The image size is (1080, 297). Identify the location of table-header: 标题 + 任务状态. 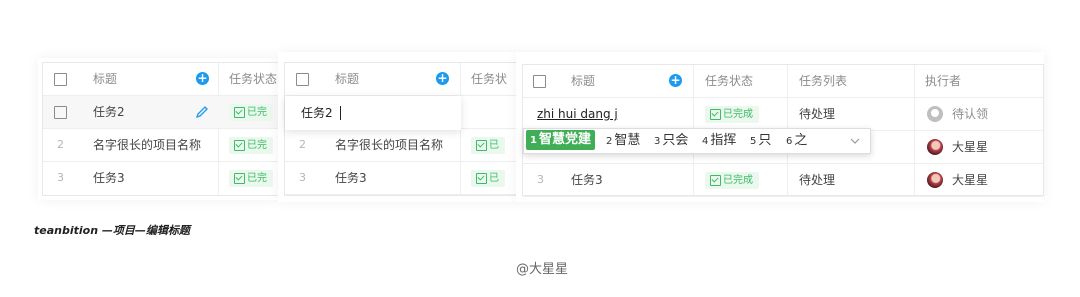
(161, 79).